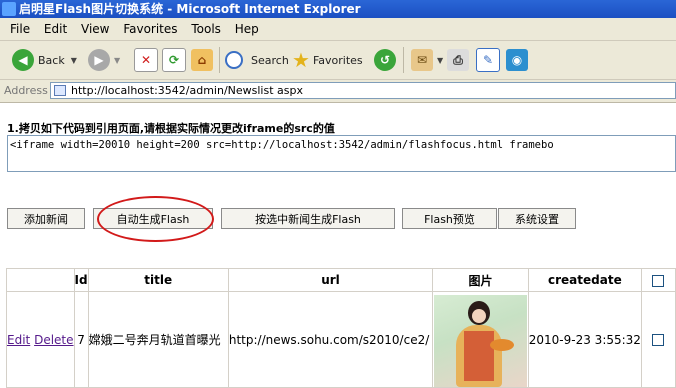 Image resolution: width=676 pixels, height=388 pixels. I want to click on stop-button: ✕, so click(146, 60).